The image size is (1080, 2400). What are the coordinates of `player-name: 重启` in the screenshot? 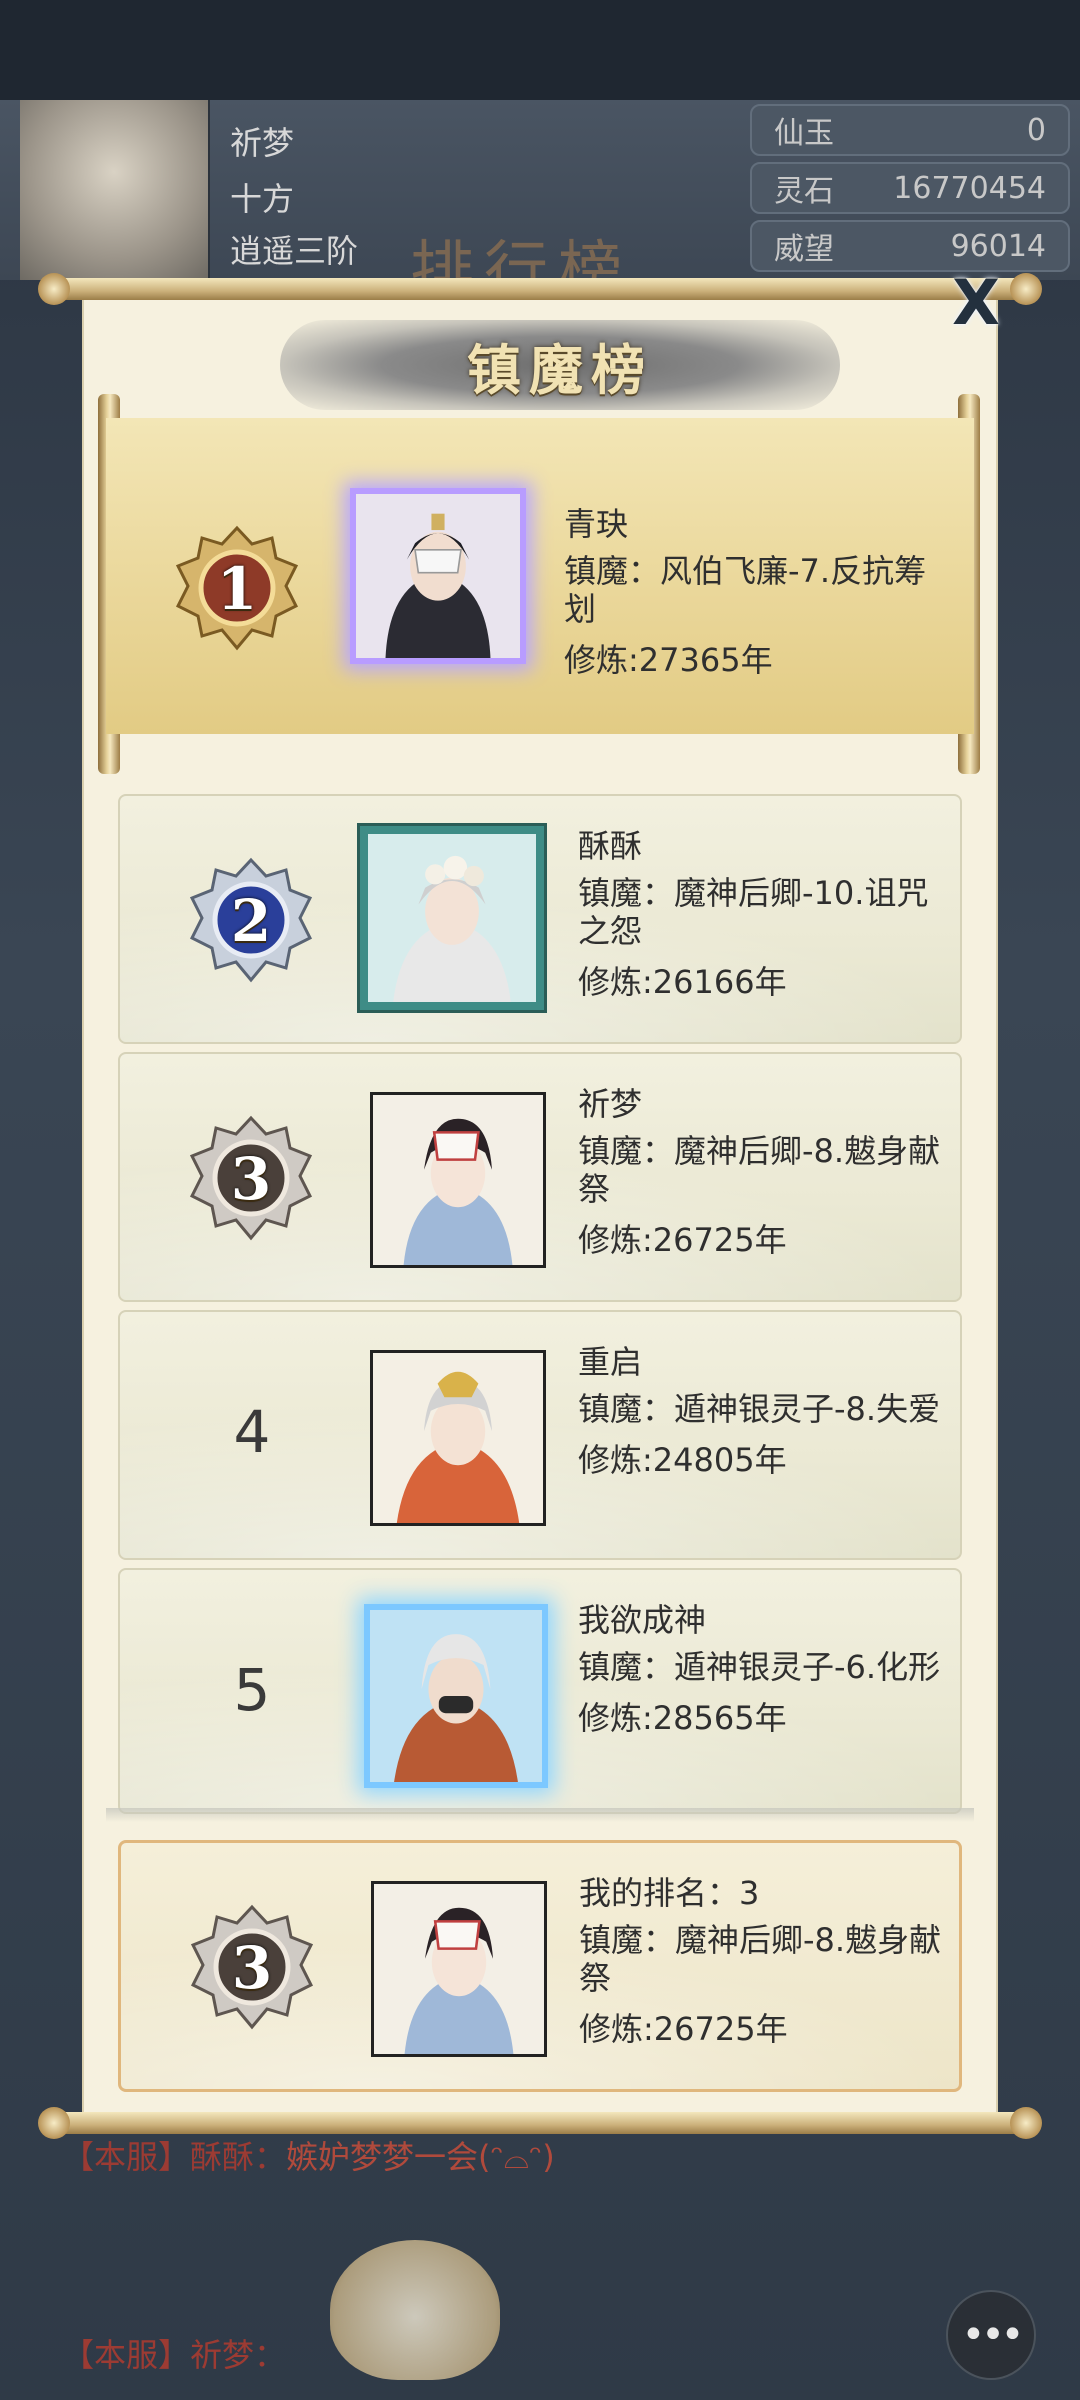 It's located at (610, 1362).